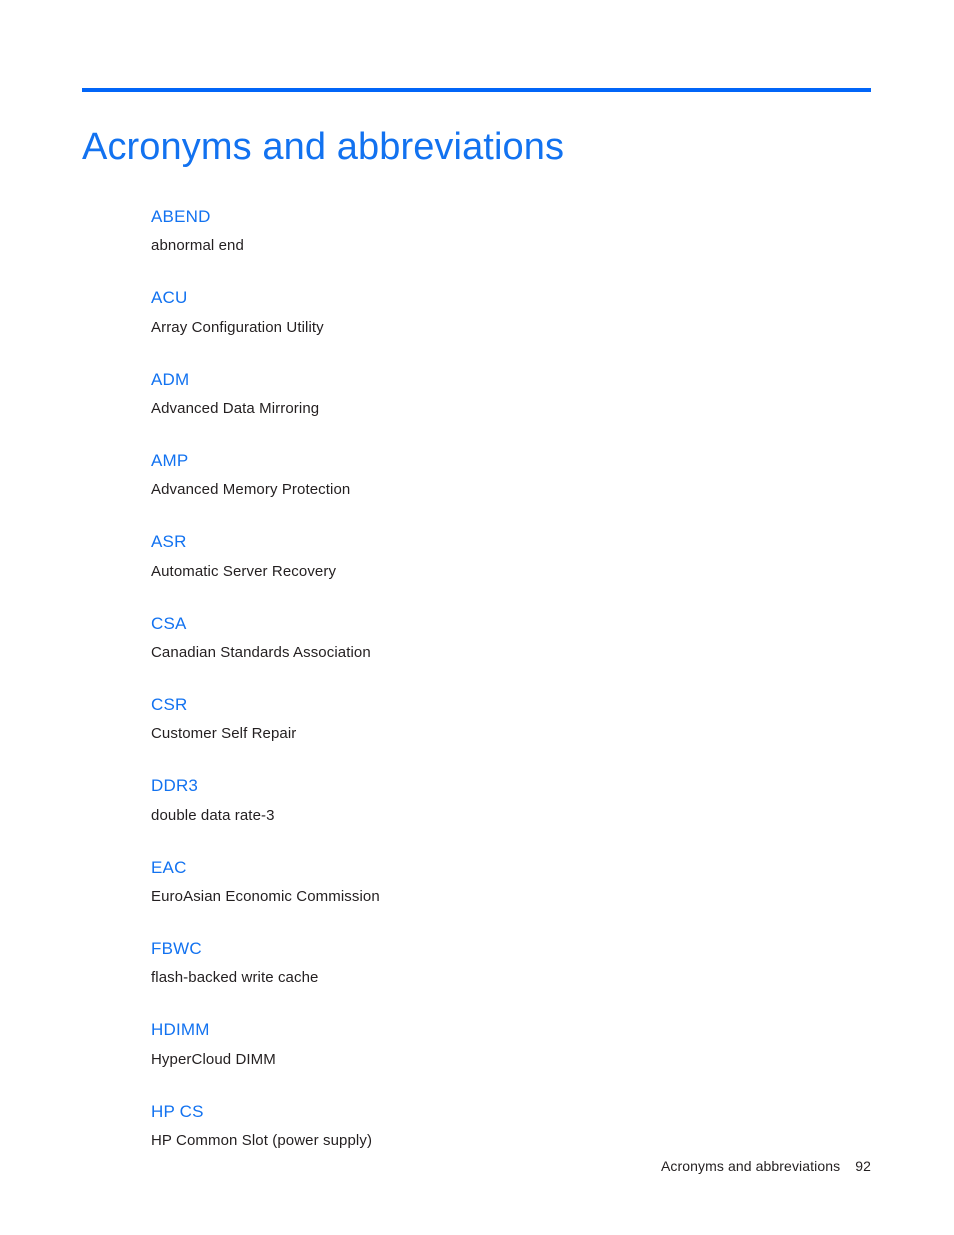 The height and width of the screenshot is (1235, 954). Describe the element at coordinates (511, 475) in the screenshot. I see `glossary-entry: AMP Advanced Memory Protection` at that location.